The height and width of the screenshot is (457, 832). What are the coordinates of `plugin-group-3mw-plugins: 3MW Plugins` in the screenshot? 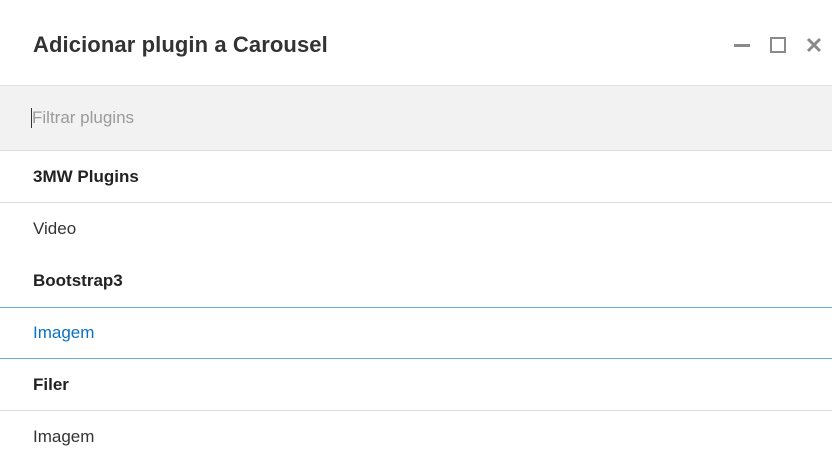 It's located at (416, 177).